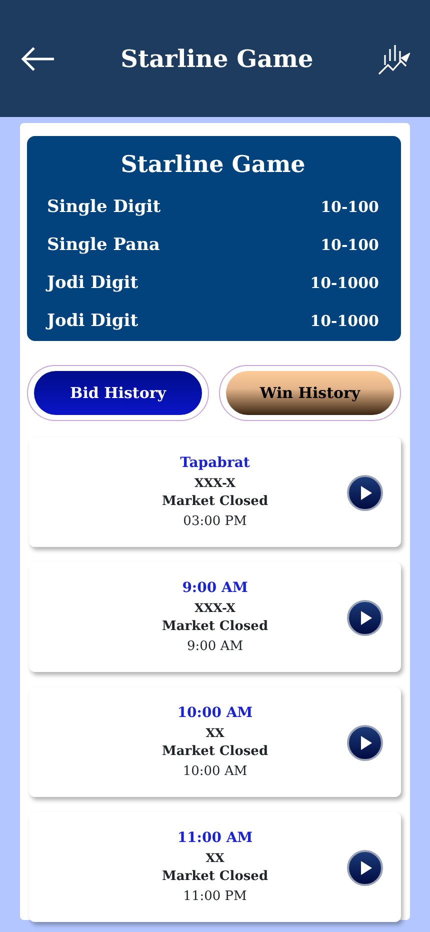  I want to click on market-time: 9:00 AM, so click(215, 647).